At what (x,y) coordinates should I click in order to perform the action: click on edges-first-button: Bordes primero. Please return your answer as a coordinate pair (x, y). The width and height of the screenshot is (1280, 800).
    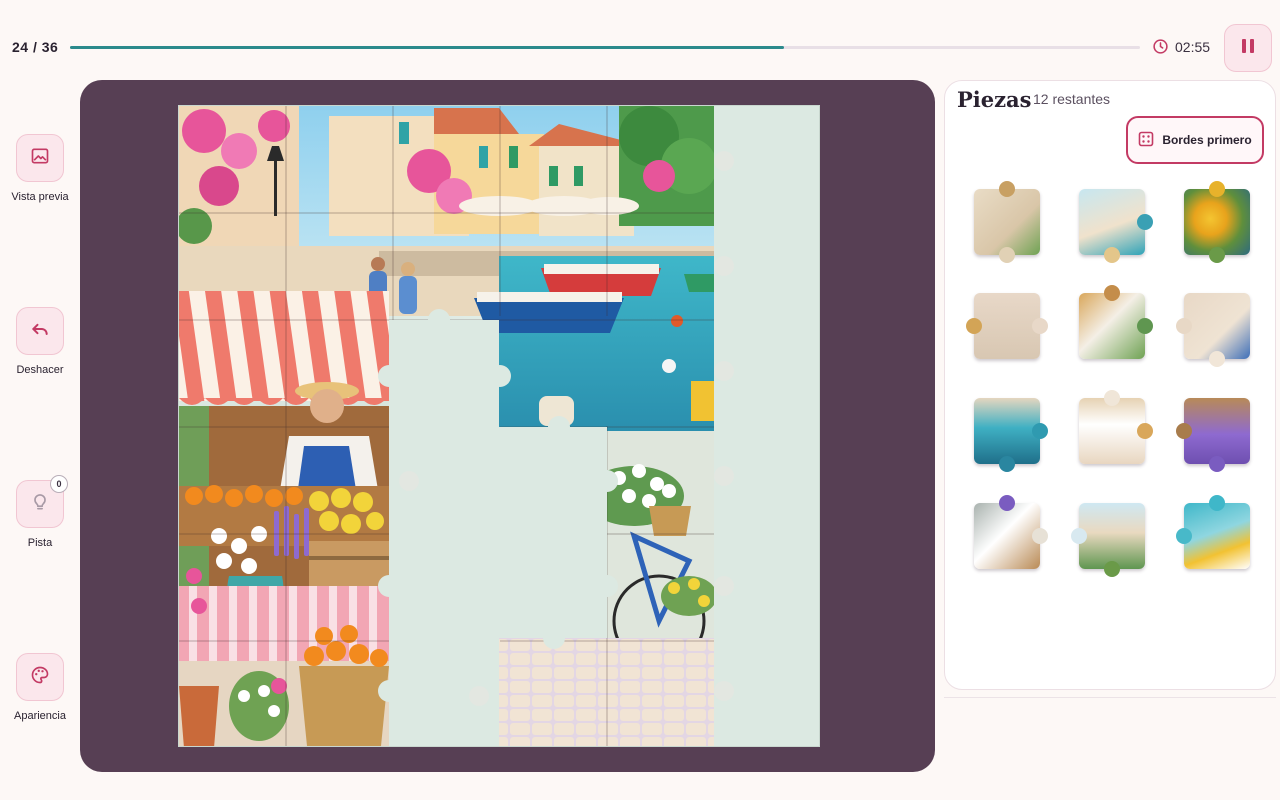
    Looking at the image, I should click on (1195, 140).